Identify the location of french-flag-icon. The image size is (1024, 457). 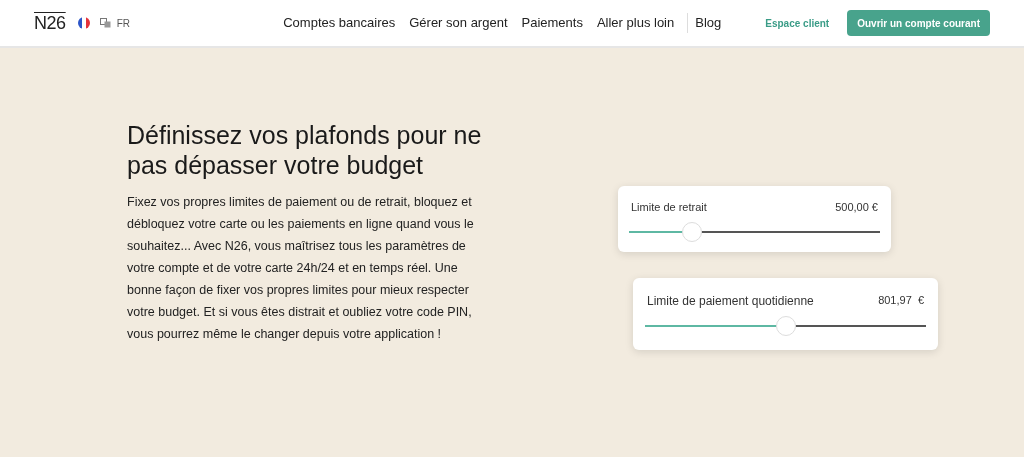
(83, 23).